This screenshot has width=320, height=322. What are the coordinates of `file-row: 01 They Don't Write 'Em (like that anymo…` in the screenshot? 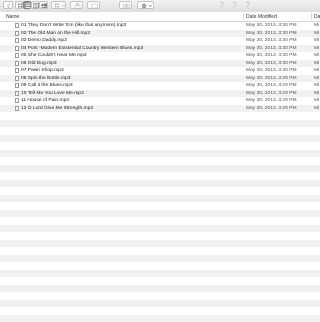 It's located at (160, 26).